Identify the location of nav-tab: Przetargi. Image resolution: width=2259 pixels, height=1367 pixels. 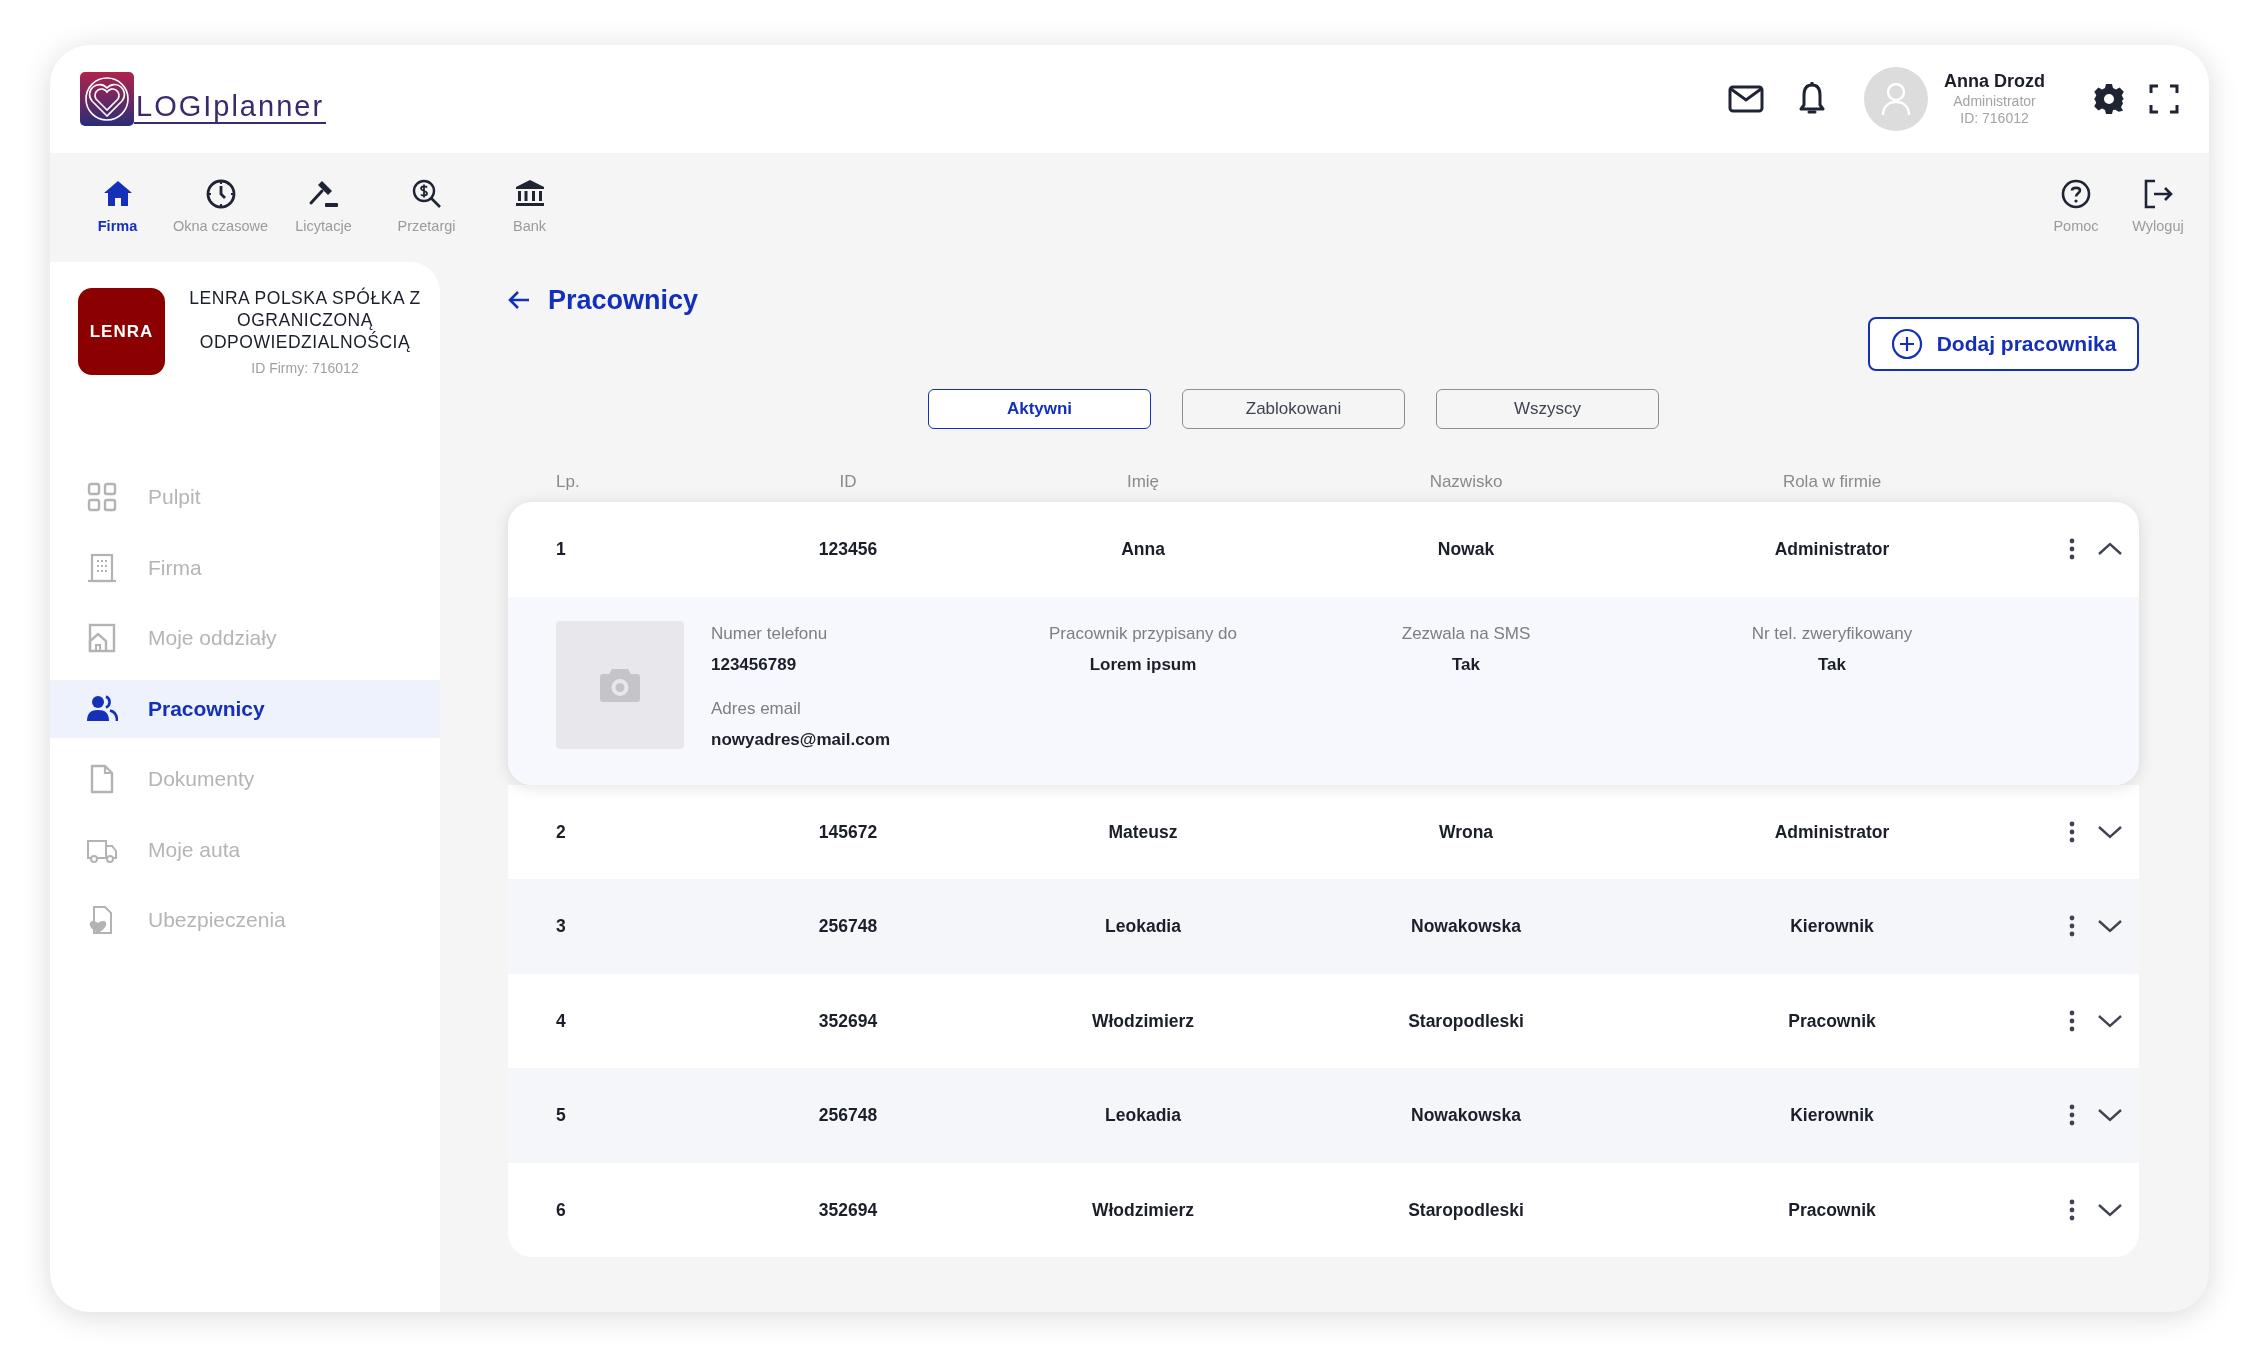
(426, 207).